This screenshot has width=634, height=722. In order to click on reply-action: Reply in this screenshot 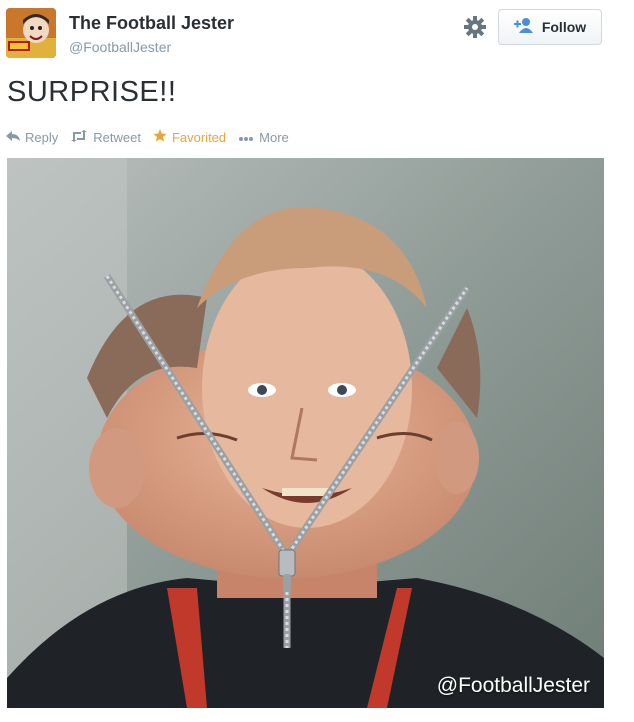, I will do `click(32, 137)`.